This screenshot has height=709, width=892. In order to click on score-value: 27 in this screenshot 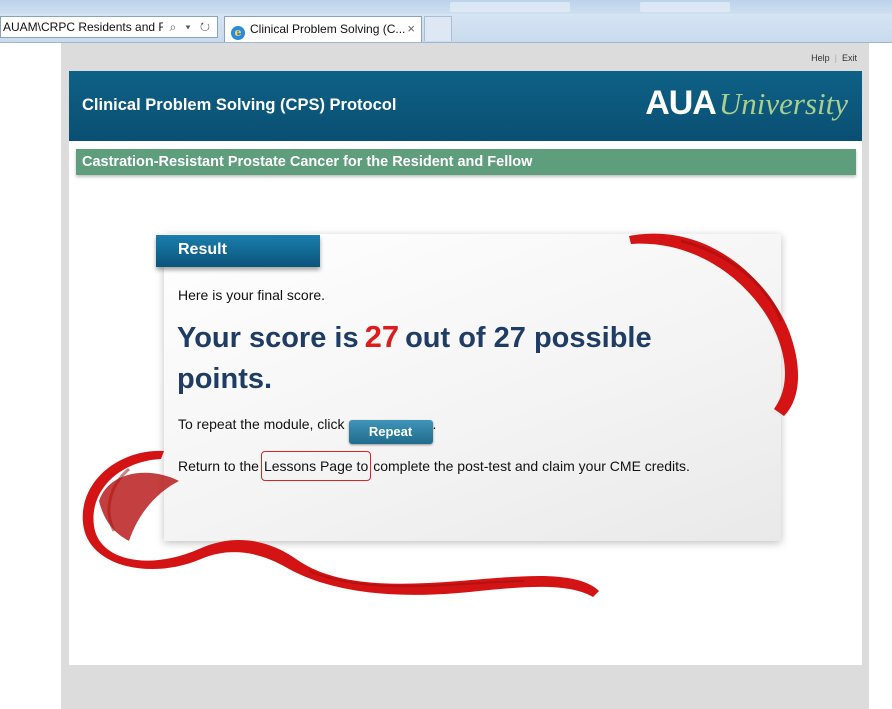, I will do `click(382, 336)`.